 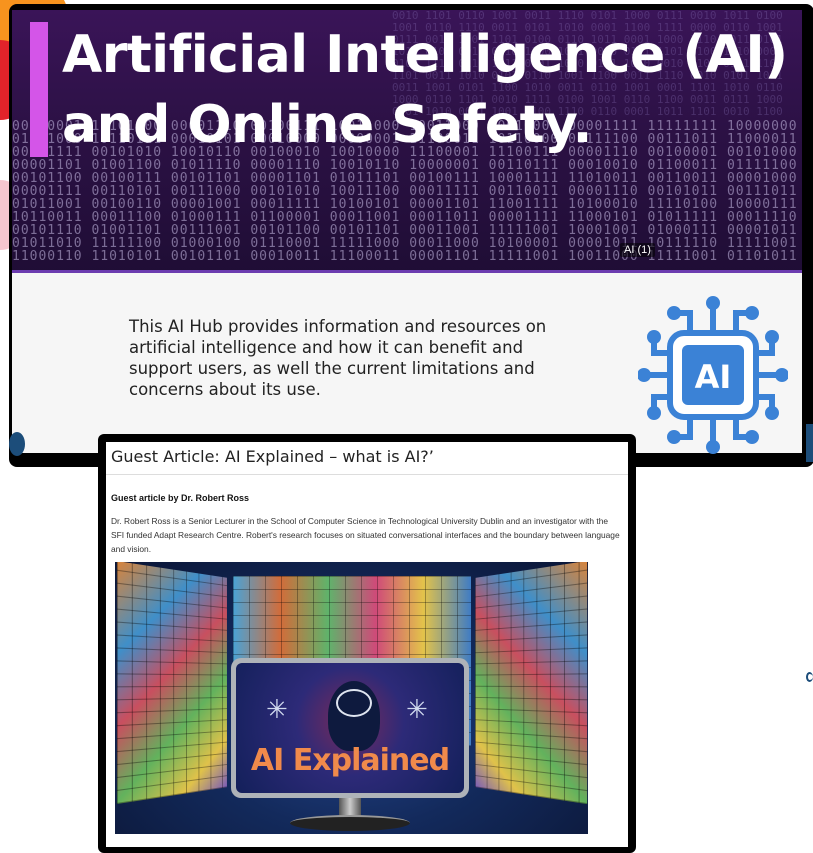 What do you see at coordinates (367, 474) in the screenshot?
I see `article-divider` at bounding box center [367, 474].